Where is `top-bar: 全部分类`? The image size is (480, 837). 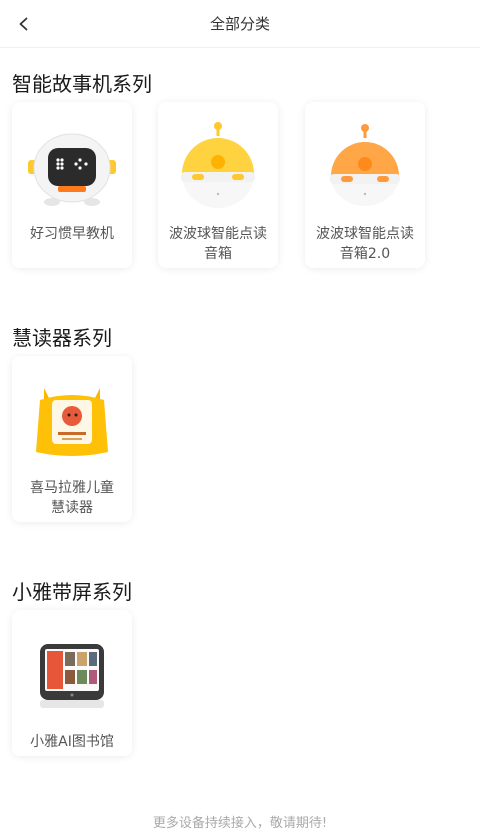 top-bar: 全部分类 is located at coordinates (240, 24).